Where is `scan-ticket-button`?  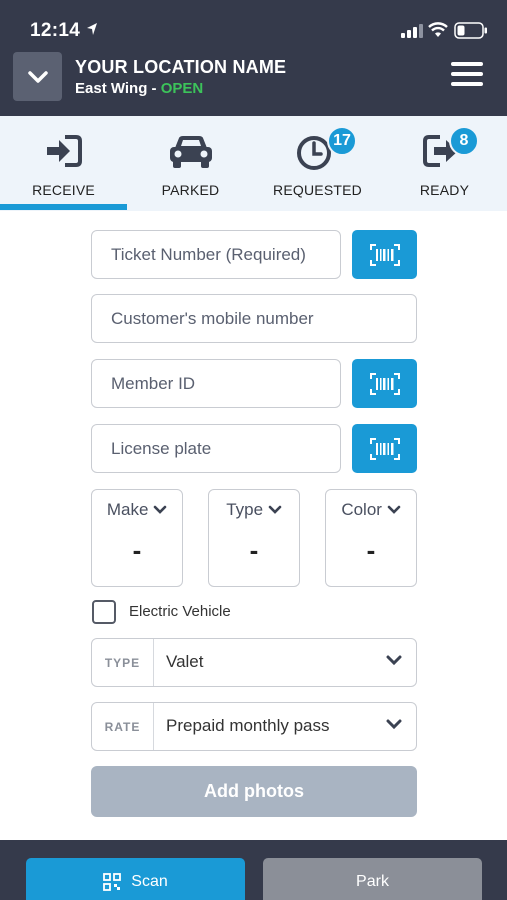 scan-ticket-button is located at coordinates (384, 254).